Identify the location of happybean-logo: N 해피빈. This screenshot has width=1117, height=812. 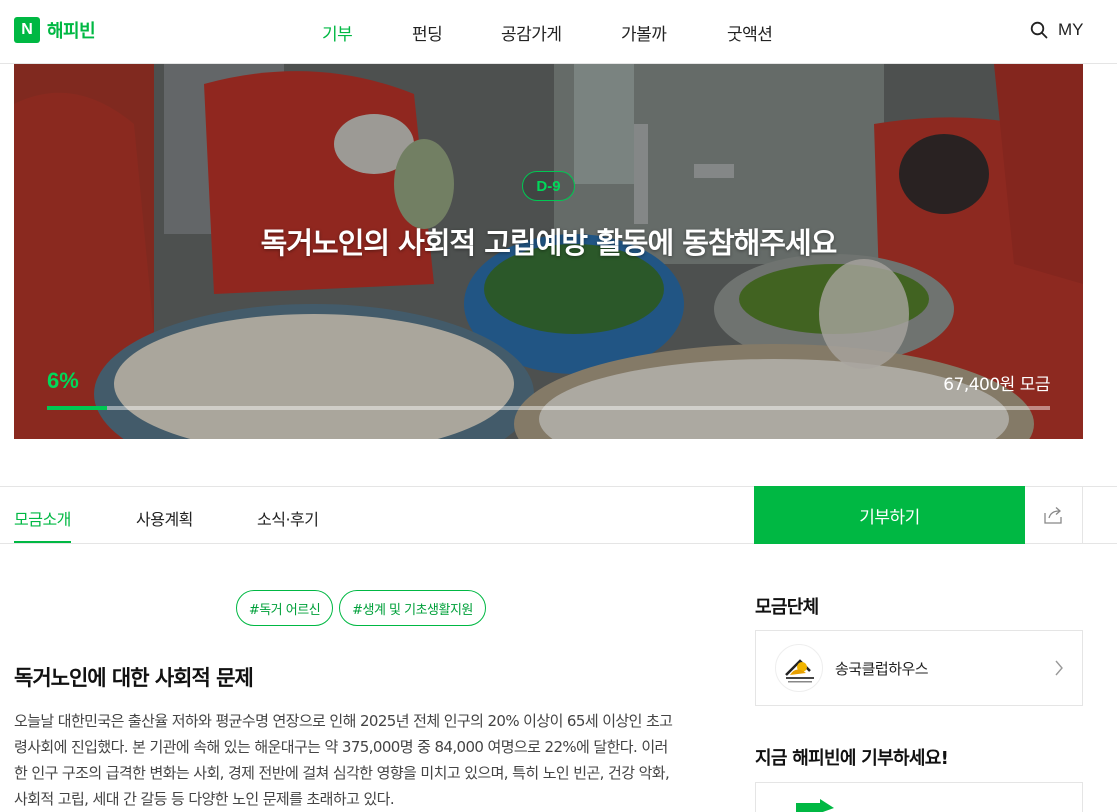
(55, 30).